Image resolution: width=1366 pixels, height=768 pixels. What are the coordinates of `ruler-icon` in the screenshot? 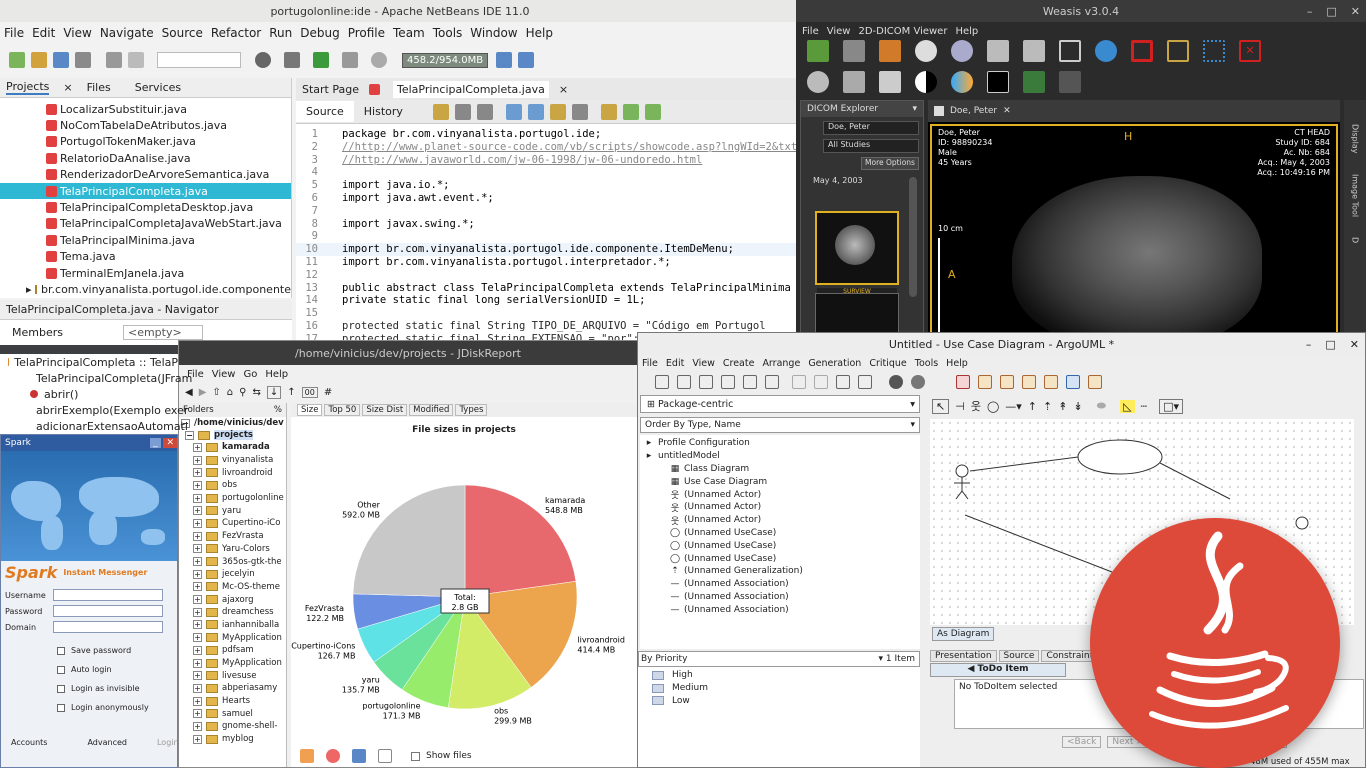 It's located at (890, 82).